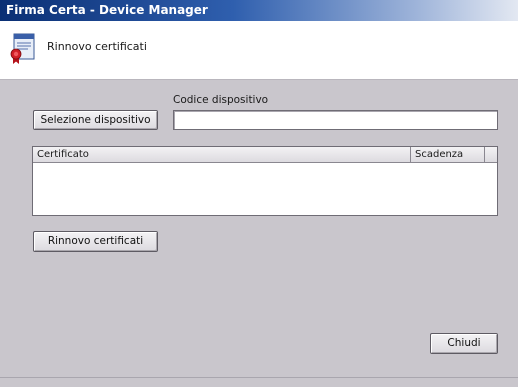 The height and width of the screenshot is (387, 518). What do you see at coordinates (97, 46) in the screenshot?
I see `page-title: Rinnovo certificati` at bounding box center [97, 46].